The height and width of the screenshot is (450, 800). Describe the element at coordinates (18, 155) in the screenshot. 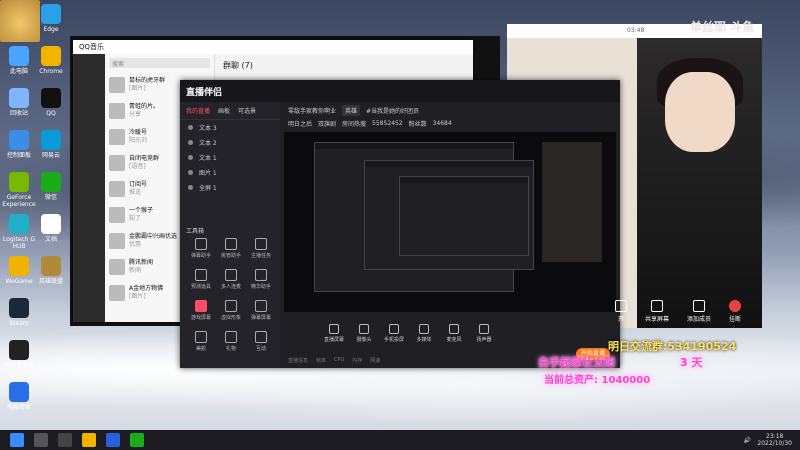

I see `desktop-icon-label: 控制面板` at that location.